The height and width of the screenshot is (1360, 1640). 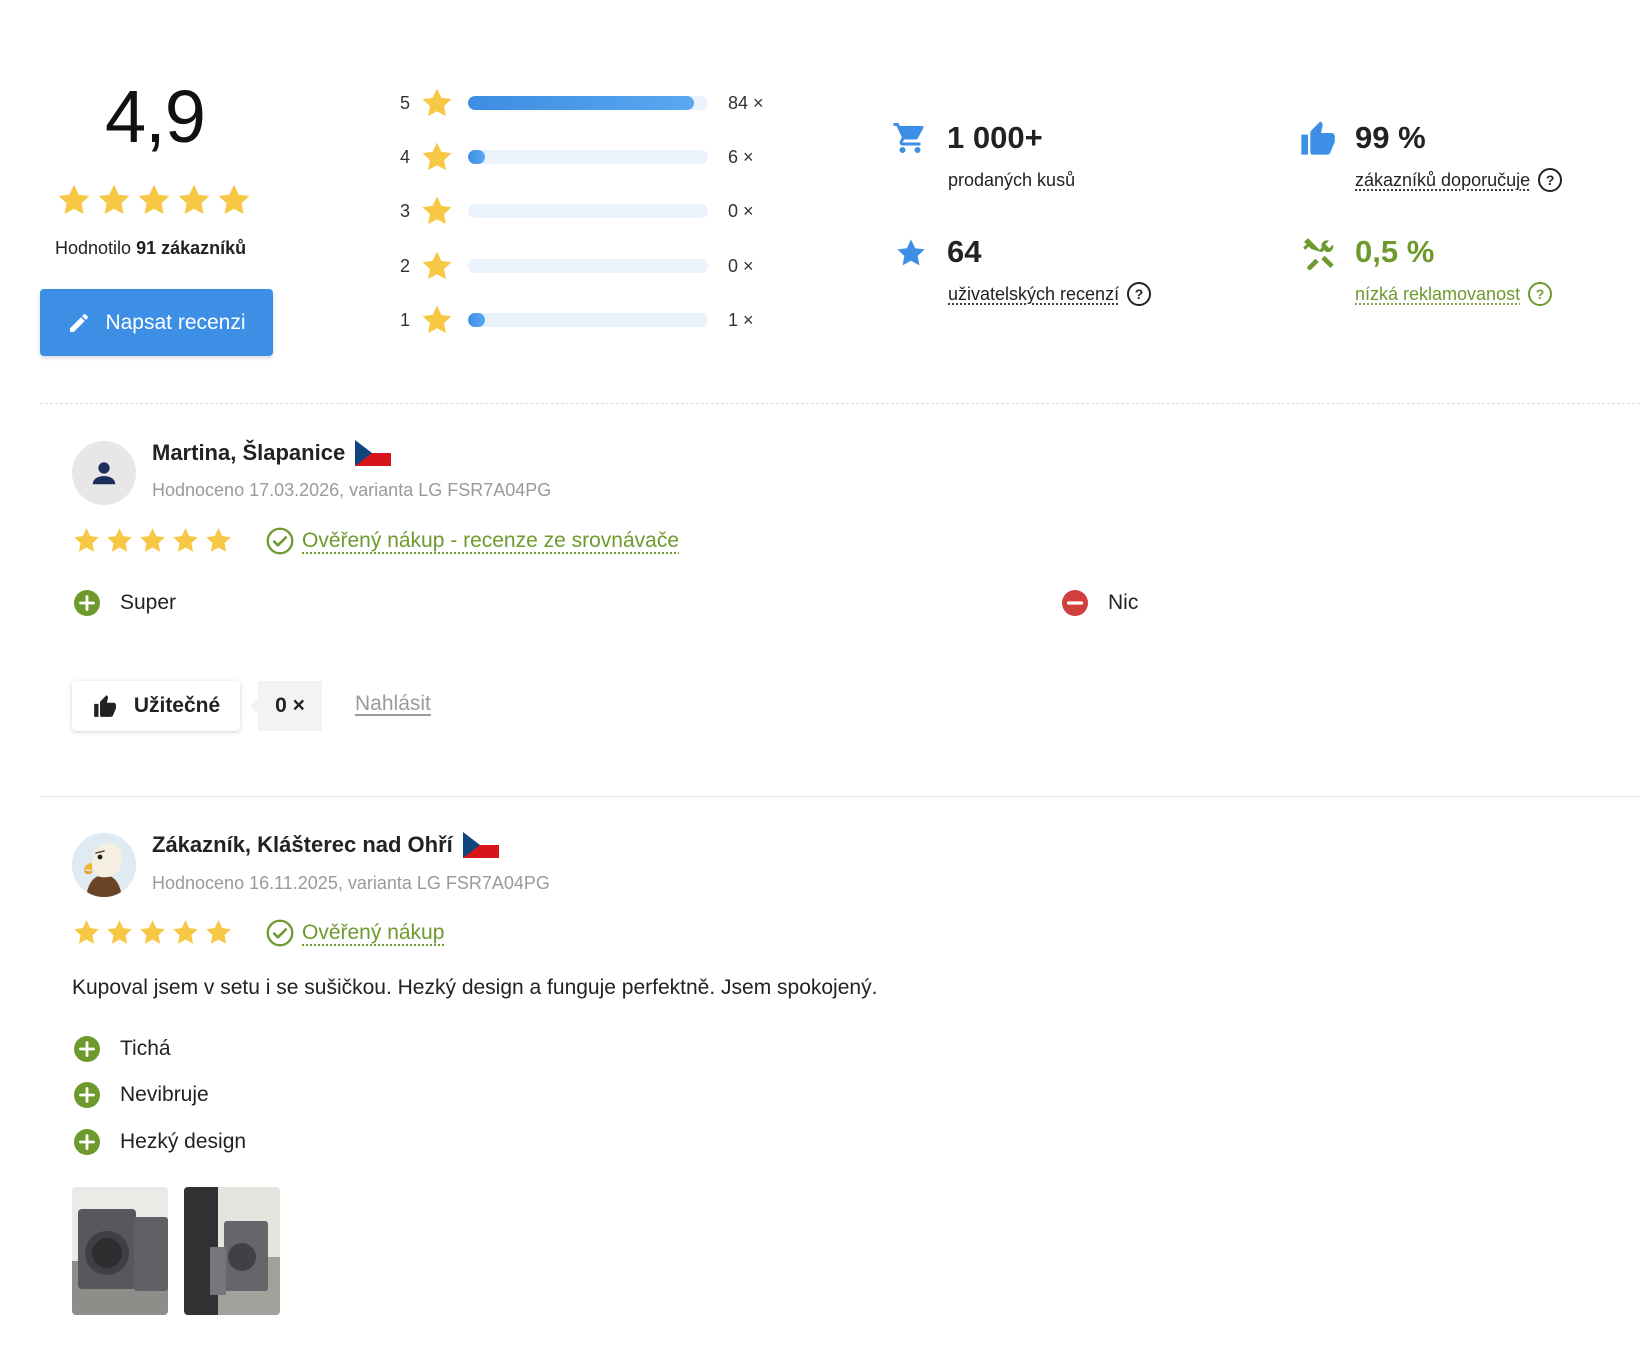 I want to click on average-rating: 4,9, so click(x=155, y=116).